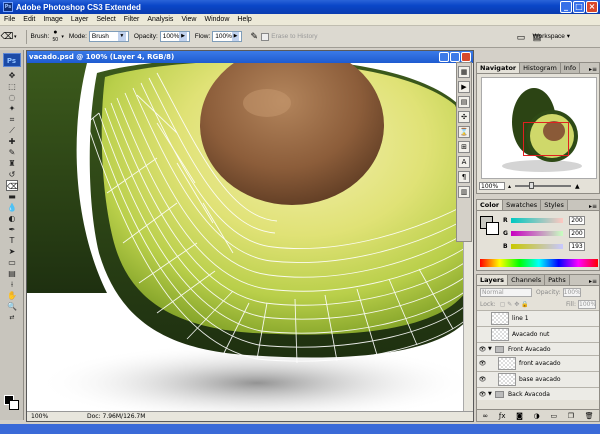 The width and height of the screenshot is (600, 434). I want to click on navigator-zoom-slider, so click(543, 185).